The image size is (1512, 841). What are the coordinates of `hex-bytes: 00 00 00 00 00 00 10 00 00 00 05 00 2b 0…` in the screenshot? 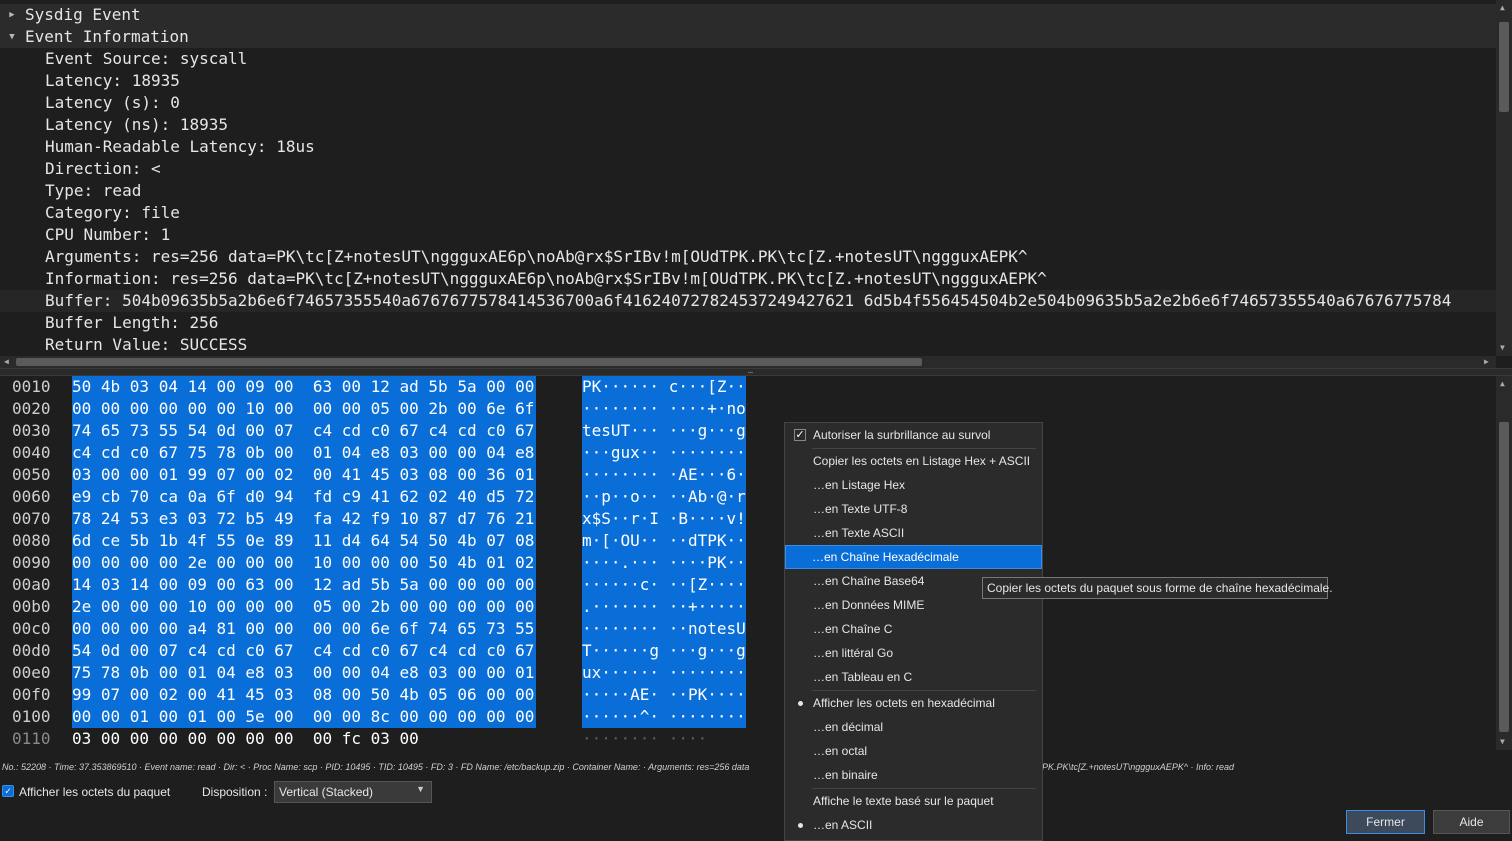 It's located at (304, 409).